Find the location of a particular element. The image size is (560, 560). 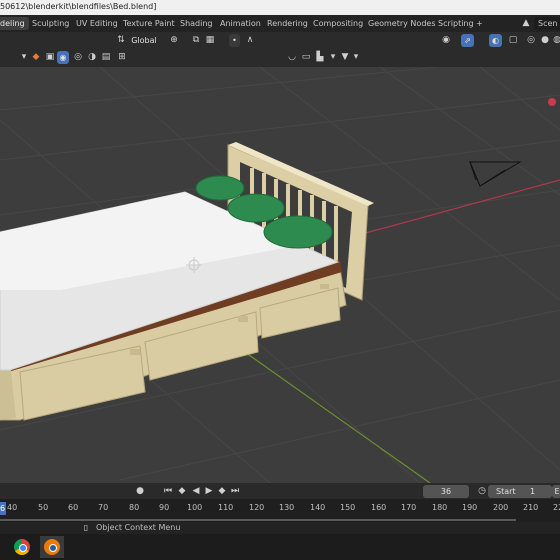

gizmo-toggle: ⇗ is located at coordinates (467, 40).